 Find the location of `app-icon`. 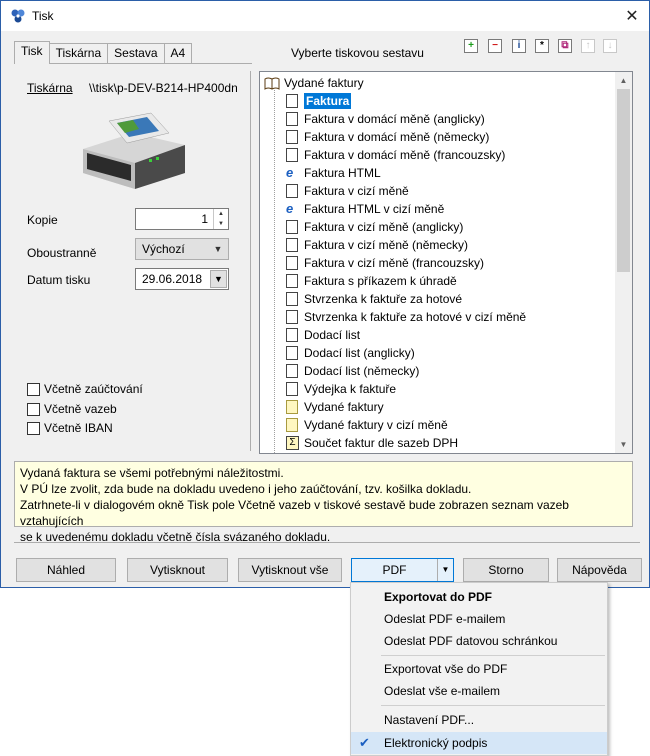

app-icon is located at coordinates (18, 16).